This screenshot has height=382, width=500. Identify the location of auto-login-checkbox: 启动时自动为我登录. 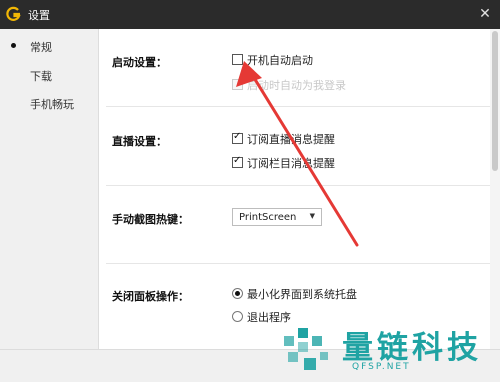
(302, 85).